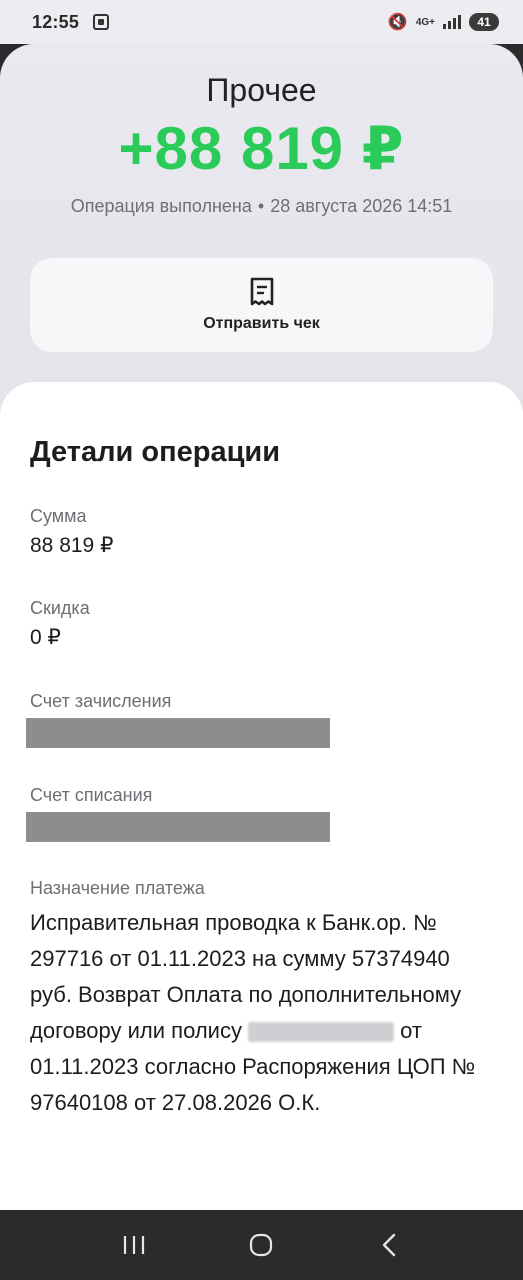 This screenshot has width=523, height=1280. Describe the element at coordinates (321, 1032) in the screenshot. I see `policy-number-redacted` at that location.